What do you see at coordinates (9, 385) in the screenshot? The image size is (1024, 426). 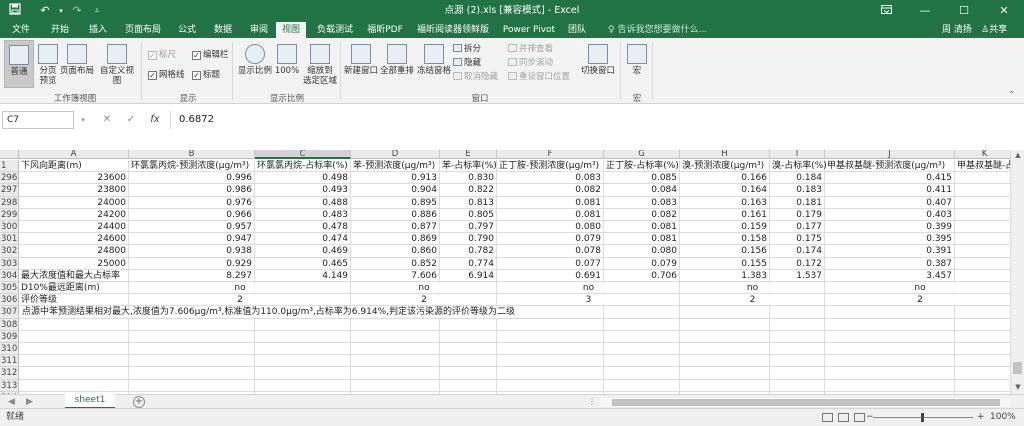 I see `row-header: 313` at bounding box center [9, 385].